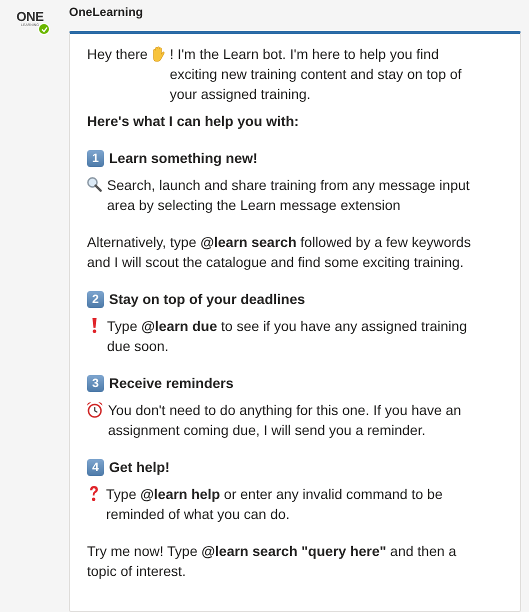 The image size is (529, 612). What do you see at coordinates (117, 54) in the screenshot?
I see `message-text: Hey there` at bounding box center [117, 54].